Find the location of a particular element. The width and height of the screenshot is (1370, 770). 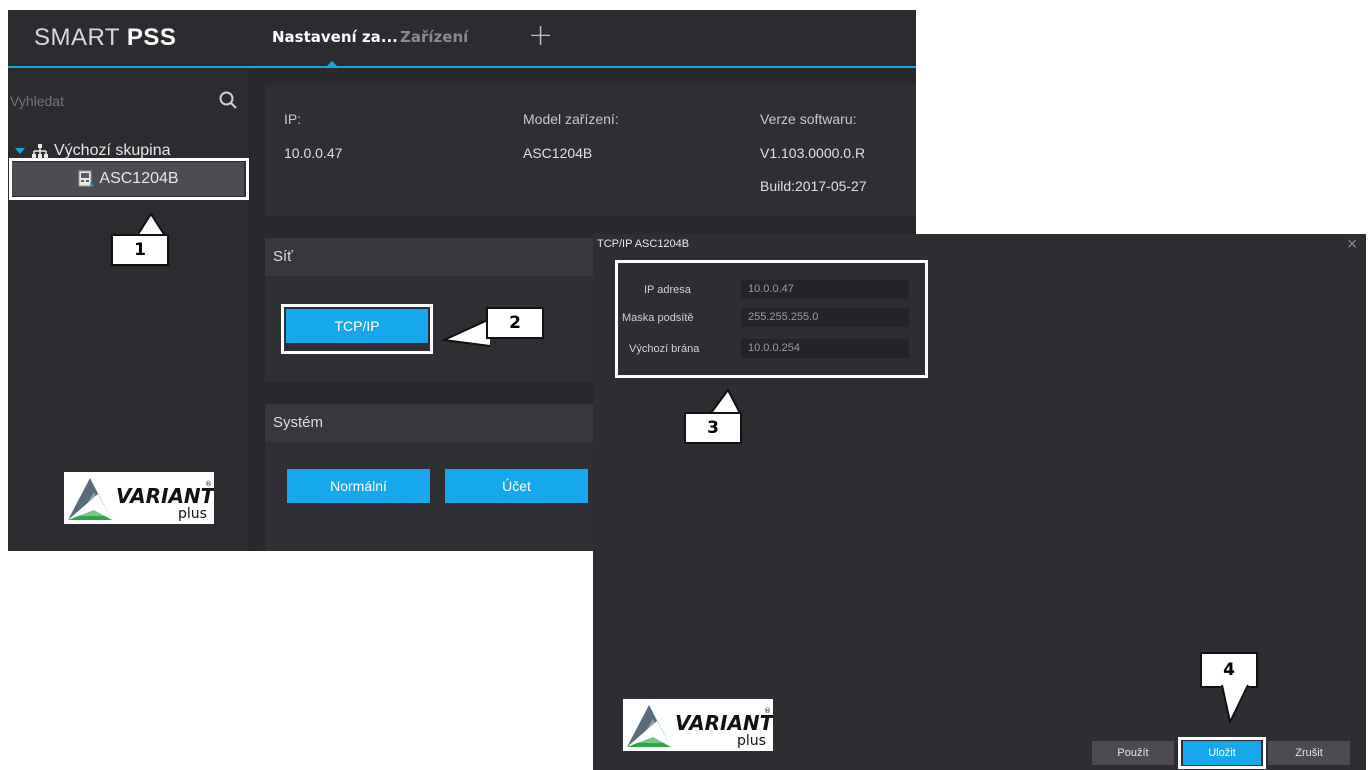

ip-value: 10.0.0.47 is located at coordinates (313, 153).